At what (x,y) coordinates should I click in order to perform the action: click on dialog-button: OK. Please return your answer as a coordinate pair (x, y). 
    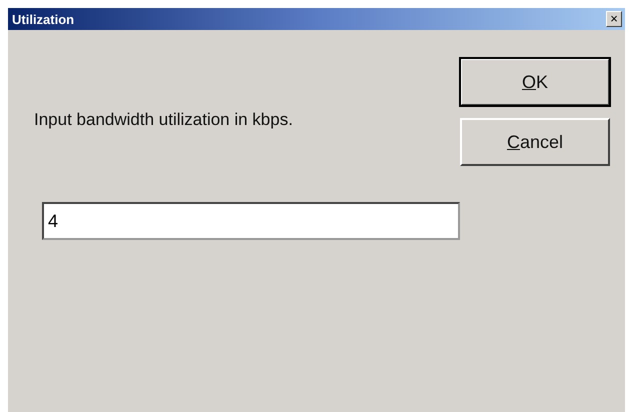
    Looking at the image, I should click on (535, 82).